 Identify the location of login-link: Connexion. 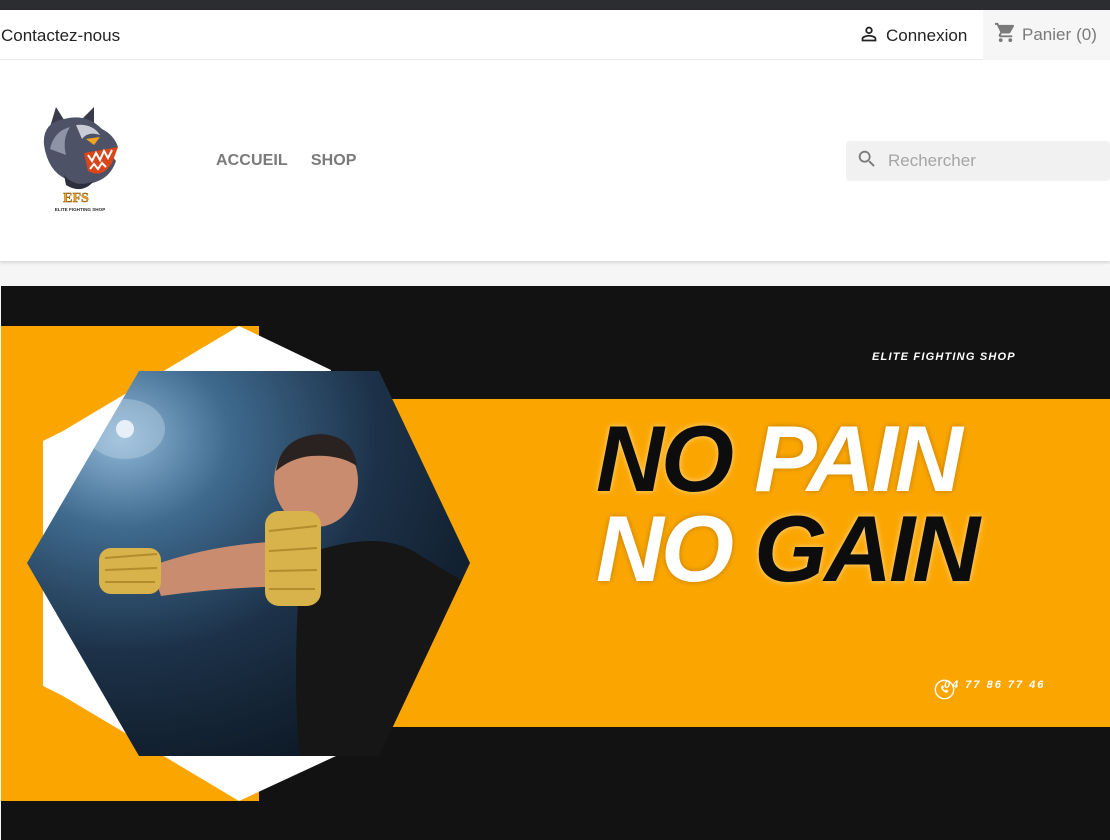
(912, 36).